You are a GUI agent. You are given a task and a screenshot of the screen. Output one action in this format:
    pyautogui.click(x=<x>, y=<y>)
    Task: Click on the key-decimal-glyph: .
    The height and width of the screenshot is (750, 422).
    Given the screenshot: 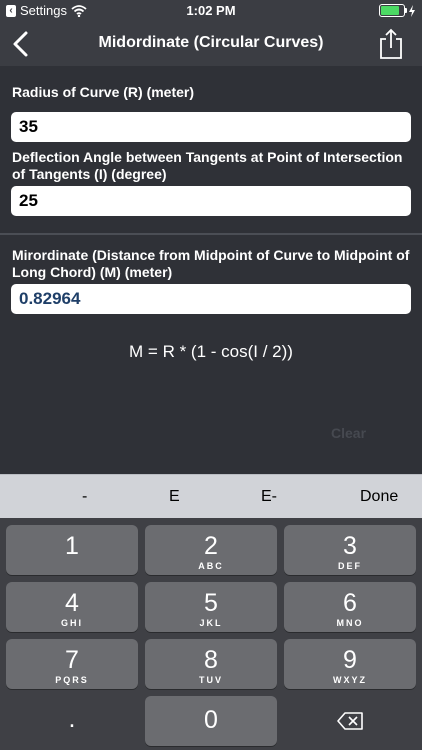 What is the action you would take?
    pyautogui.click(x=72, y=719)
    